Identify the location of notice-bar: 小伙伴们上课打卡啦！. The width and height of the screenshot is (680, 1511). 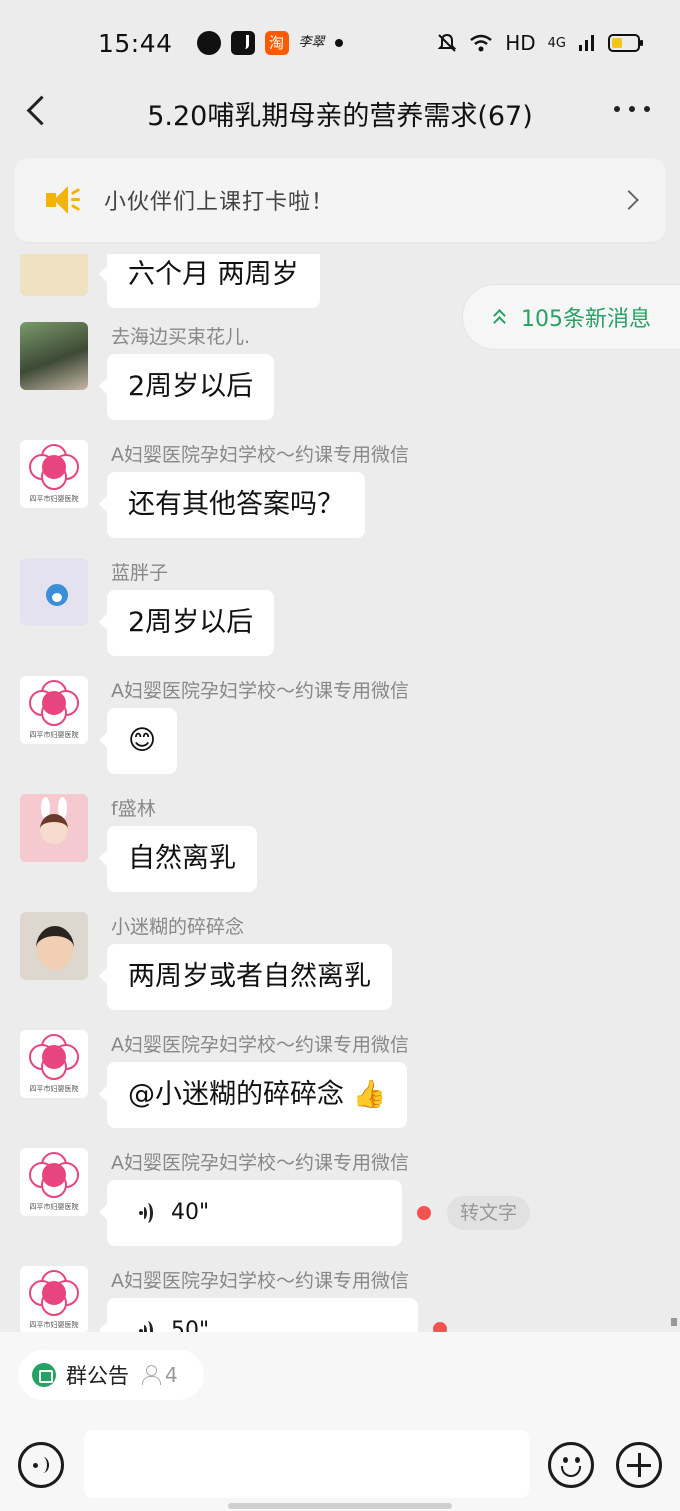
(340, 200).